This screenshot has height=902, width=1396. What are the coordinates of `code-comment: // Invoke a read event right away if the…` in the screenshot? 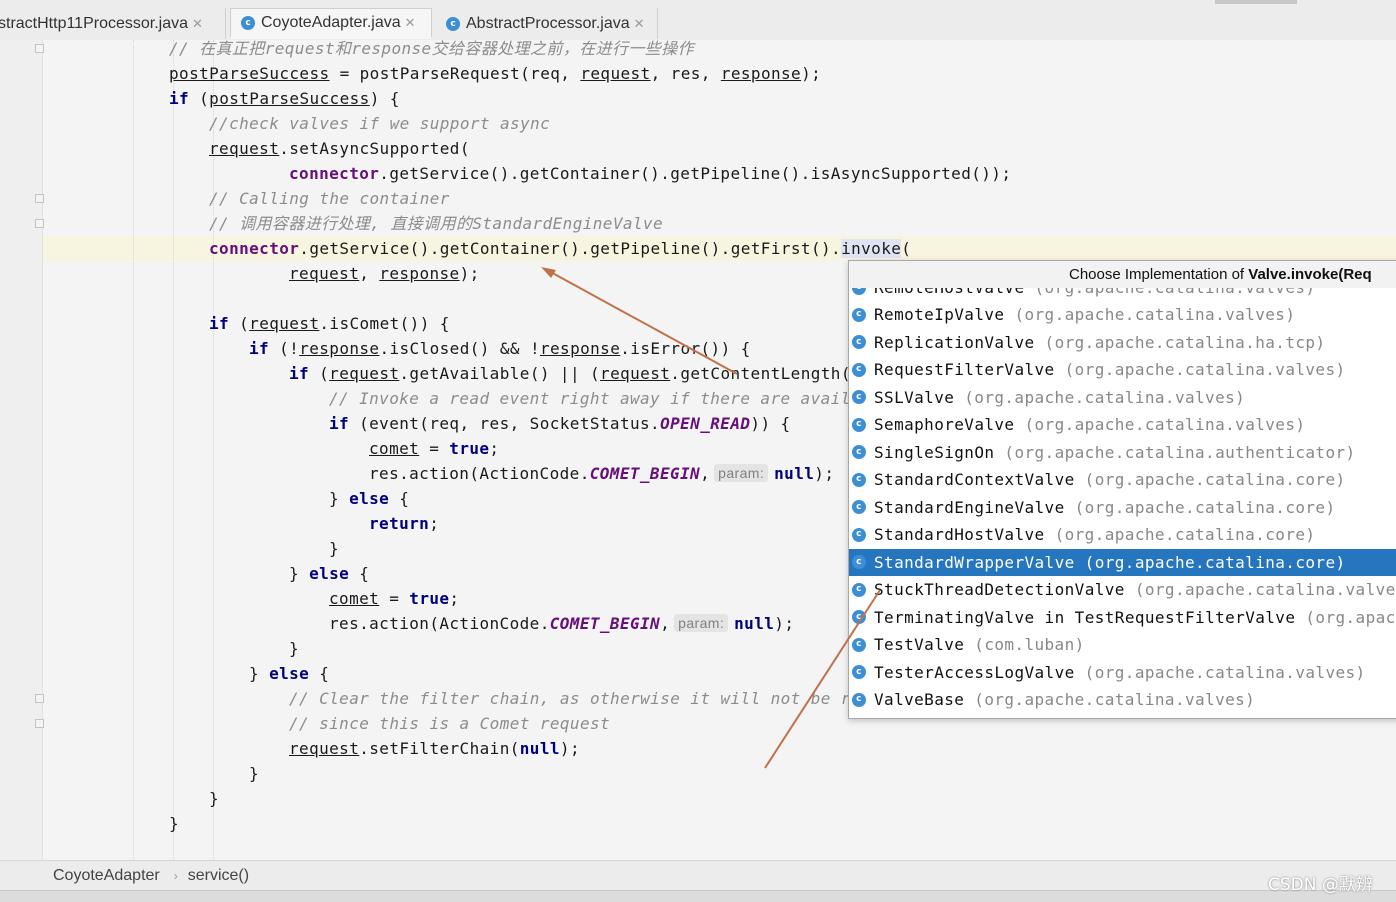 It's located at (590, 398).